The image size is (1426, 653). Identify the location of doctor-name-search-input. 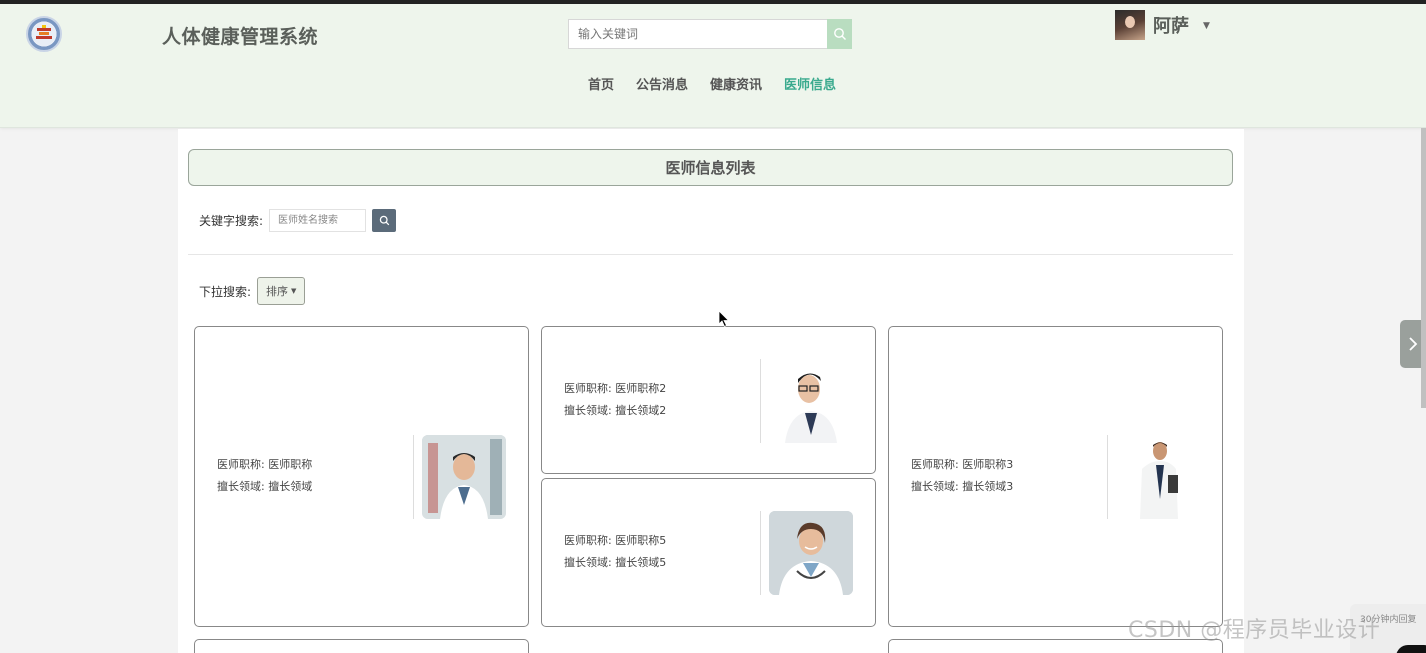
(318, 220).